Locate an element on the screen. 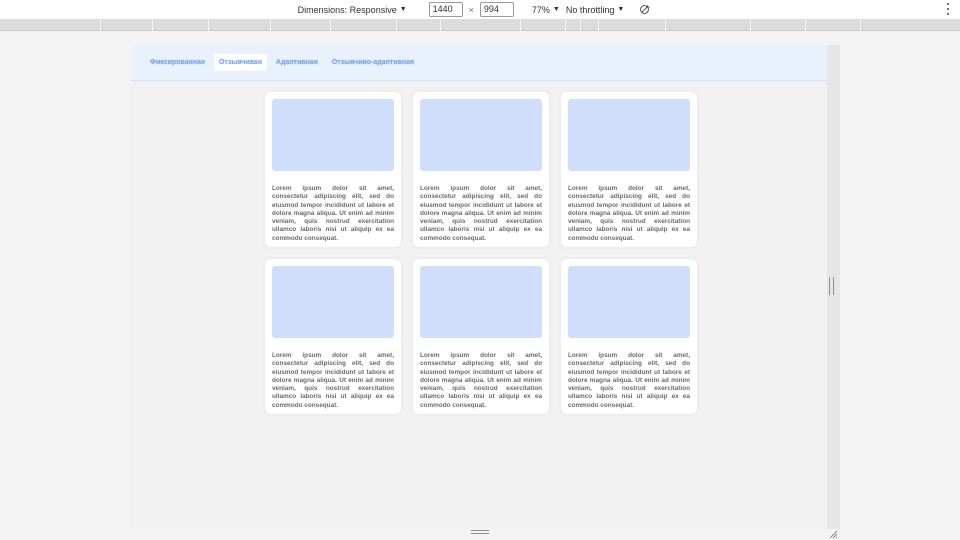  zoom-label: 77% is located at coordinates (540, 9).